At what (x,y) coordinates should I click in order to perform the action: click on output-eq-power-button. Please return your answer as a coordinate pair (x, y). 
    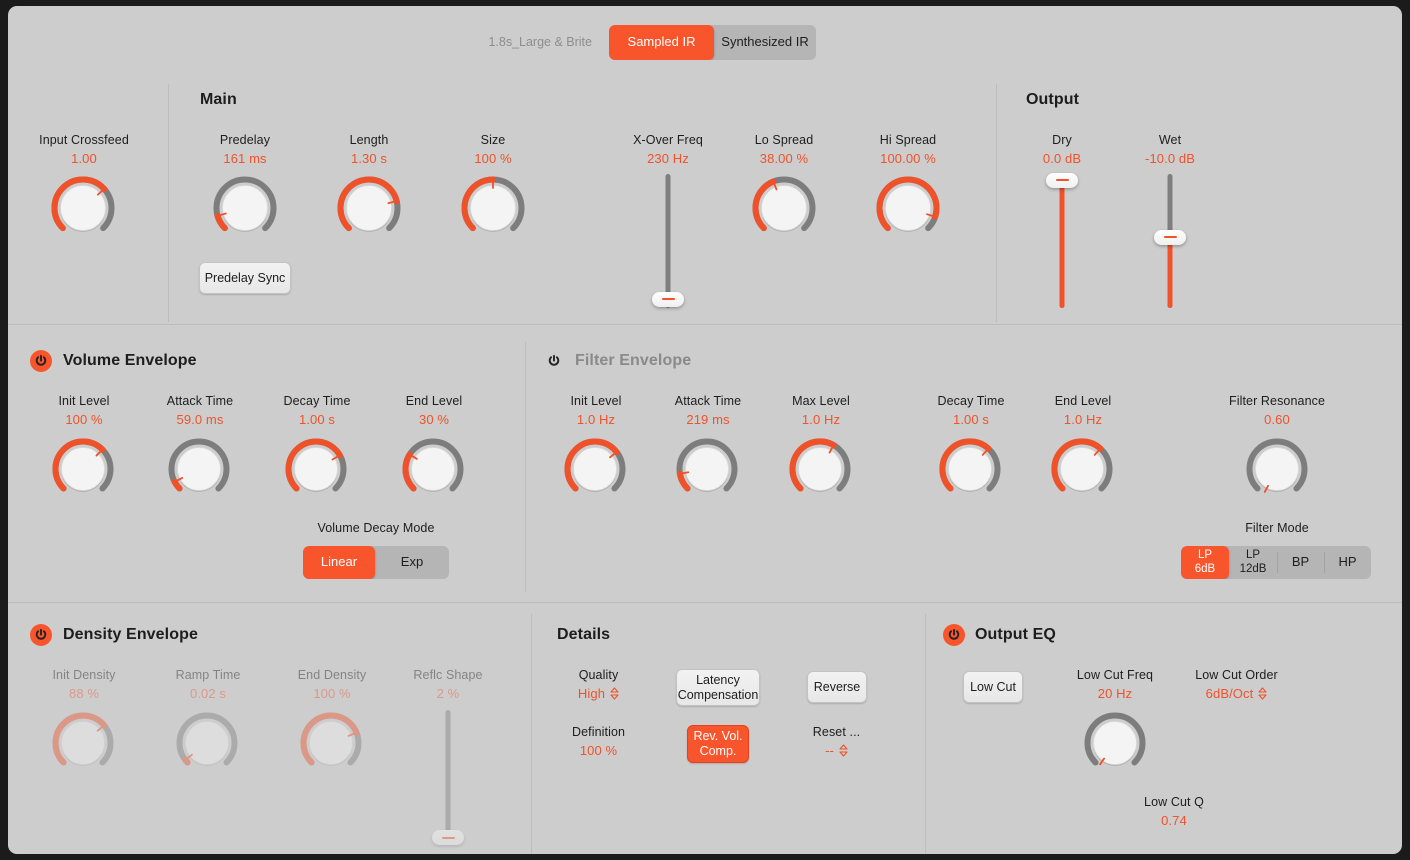
    Looking at the image, I should click on (954, 635).